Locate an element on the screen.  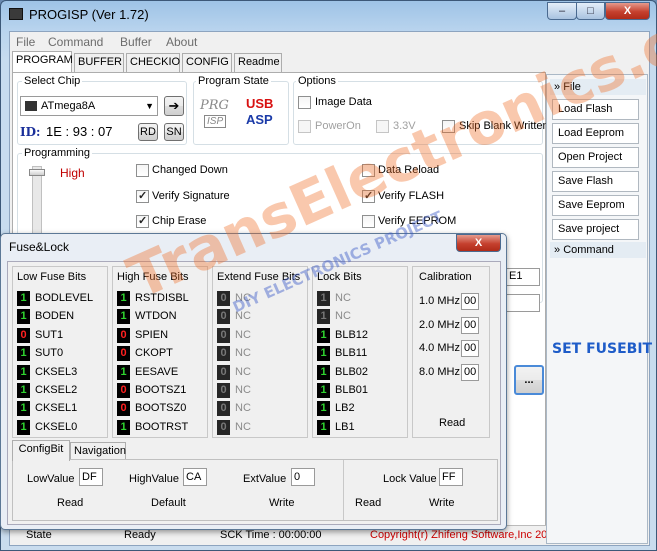
tab-readme: Readme is located at coordinates (258, 62).